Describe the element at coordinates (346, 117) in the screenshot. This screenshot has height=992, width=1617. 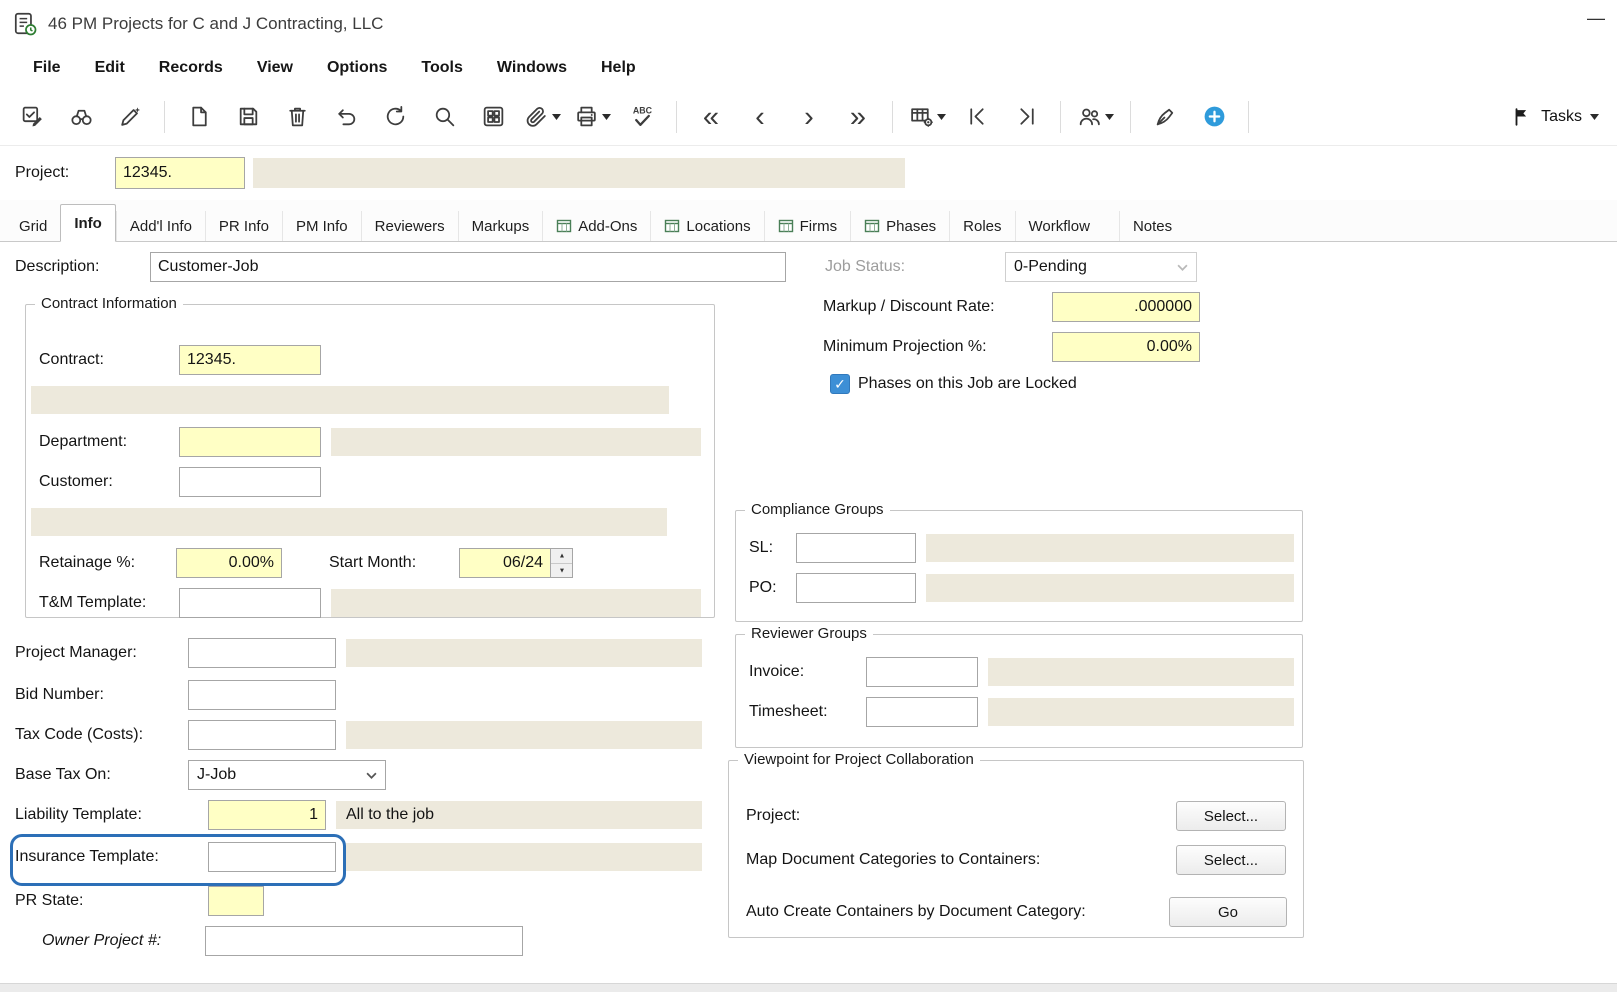
I see `undo-button` at that location.